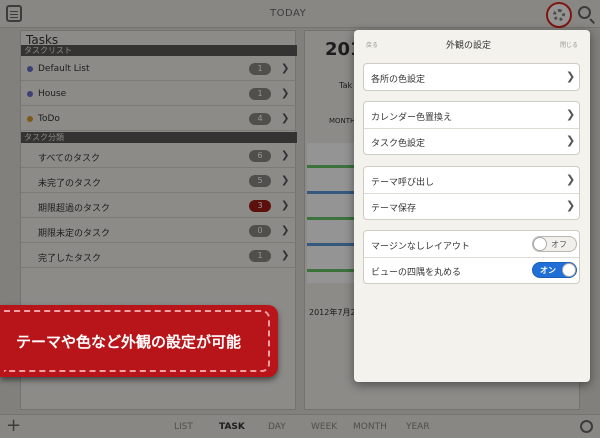 Image resolution: width=600 pixels, height=438 pixels. Describe the element at coordinates (416, 273) in the screenshot. I see `item-label: ビューの四隅を丸める` at that location.